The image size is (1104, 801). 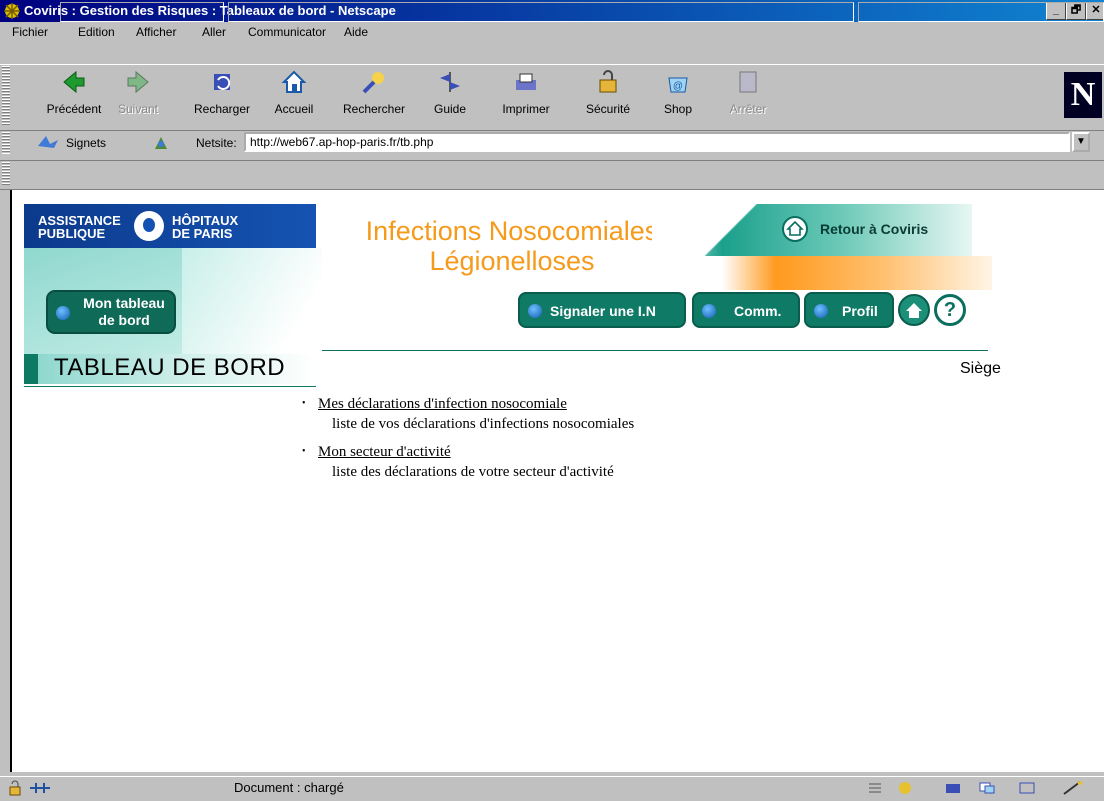 What do you see at coordinates (450, 109) in the screenshot?
I see `guide-label: Guide` at bounding box center [450, 109].